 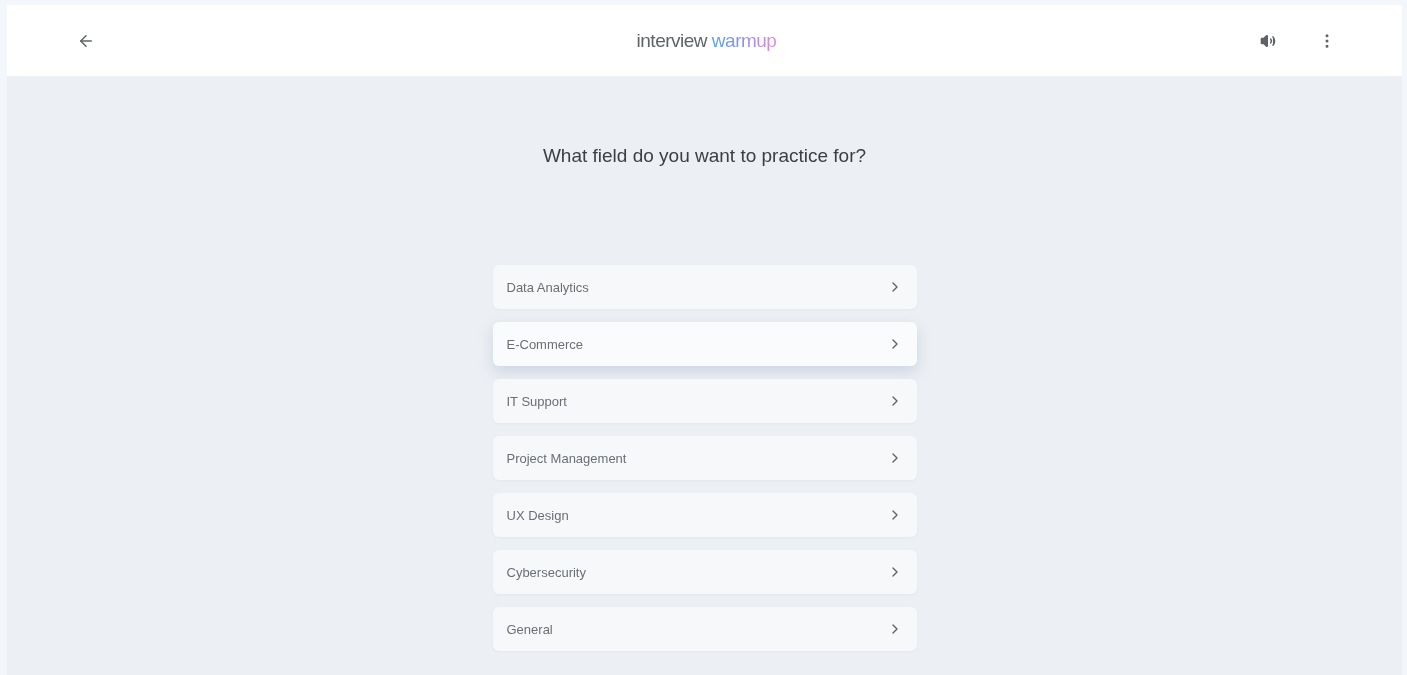 What do you see at coordinates (704, 629) in the screenshot?
I see `field-option: General` at bounding box center [704, 629].